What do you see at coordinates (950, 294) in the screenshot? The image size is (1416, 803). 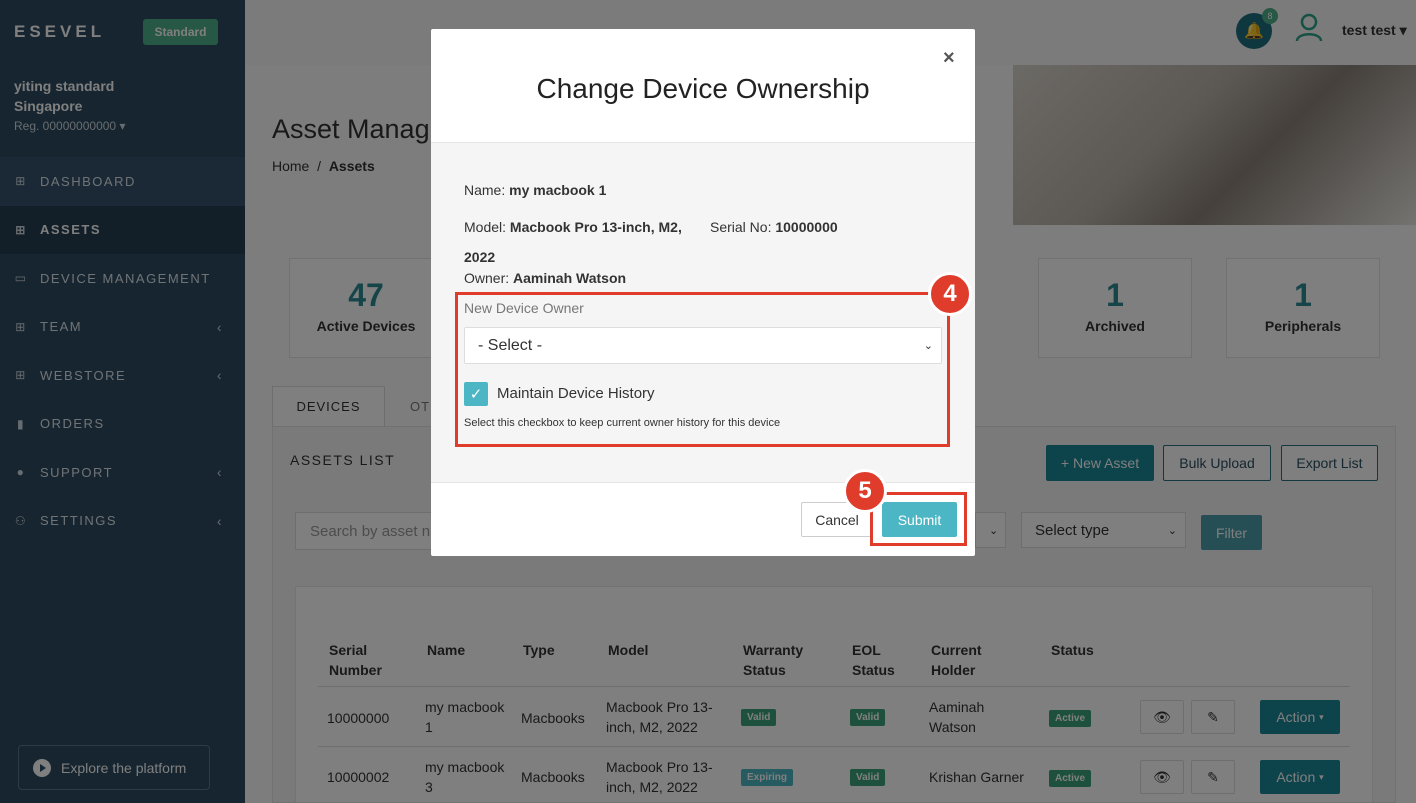 I see `callout-number-4: 4` at bounding box center [950, 294].